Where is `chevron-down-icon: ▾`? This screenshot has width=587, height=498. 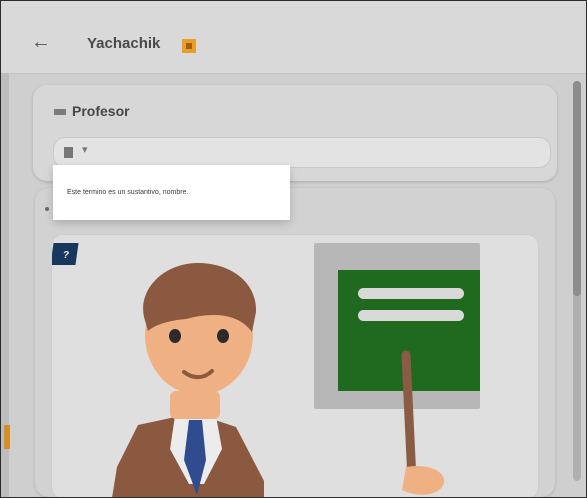
chevron-down-icon: ▾ is located at coordinates (85, 149).